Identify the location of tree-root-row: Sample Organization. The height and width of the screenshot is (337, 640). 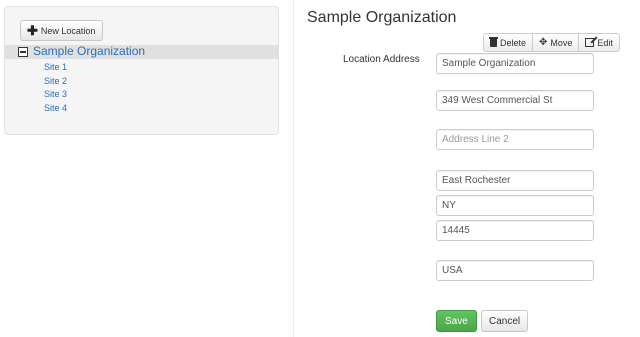
(141, 51).